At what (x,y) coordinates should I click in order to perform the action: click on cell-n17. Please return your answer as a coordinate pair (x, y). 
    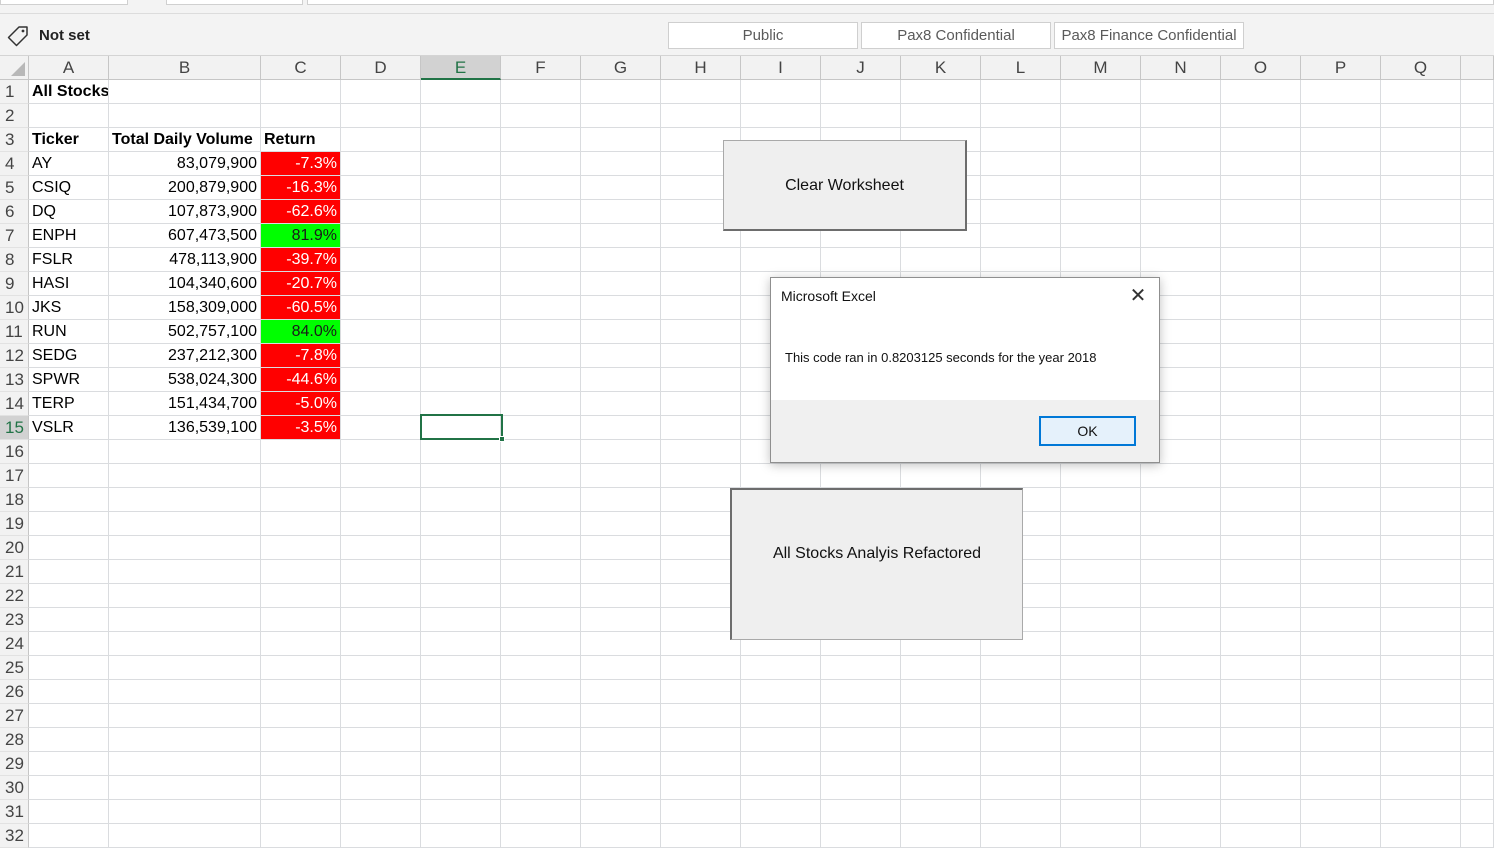
    Looking at the image, I should click on (1181, 476).